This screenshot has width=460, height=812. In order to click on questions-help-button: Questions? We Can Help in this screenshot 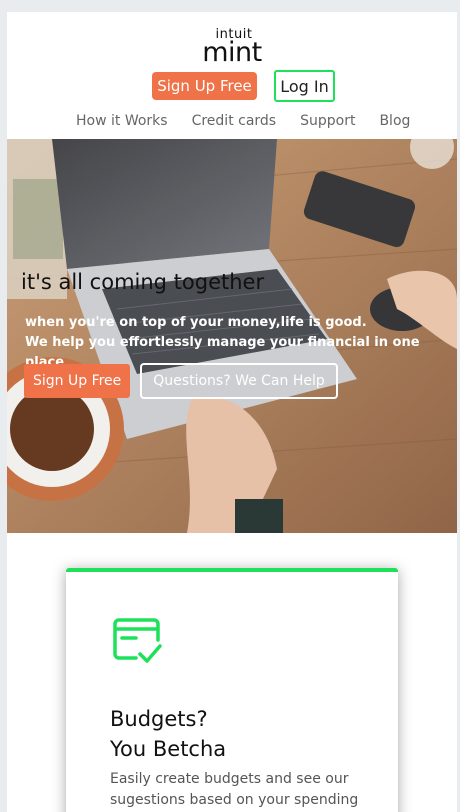, I will do `click(239, 381)`.